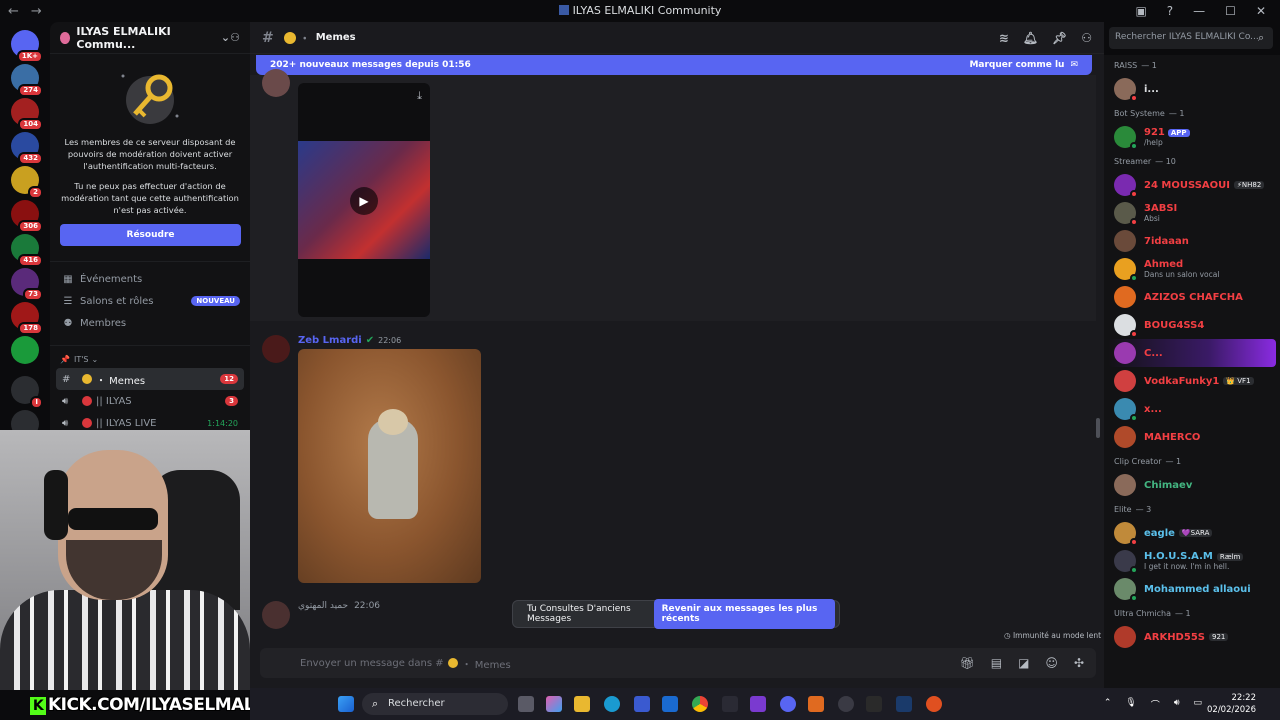 Image resolution: width=1280 pixels, height=720 pixels. Describe the element at coordinates (1231, 704) in the screenshot. I see `clock: 22:22 02/02/2026` at that location.